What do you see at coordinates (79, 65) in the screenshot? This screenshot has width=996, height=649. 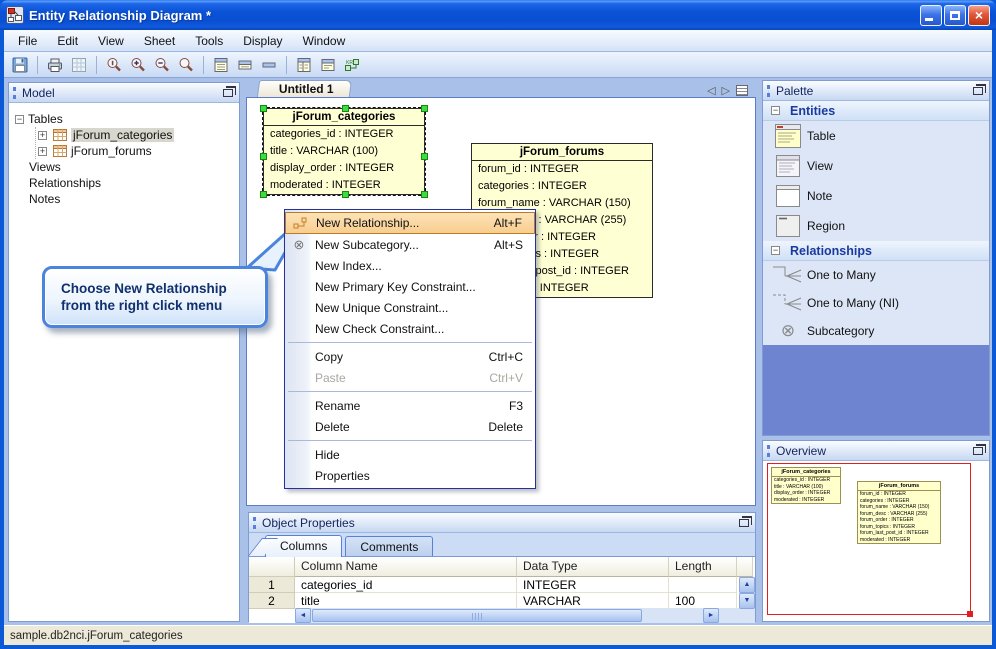 I see `grid-icon` at bounding box center [79, 65].